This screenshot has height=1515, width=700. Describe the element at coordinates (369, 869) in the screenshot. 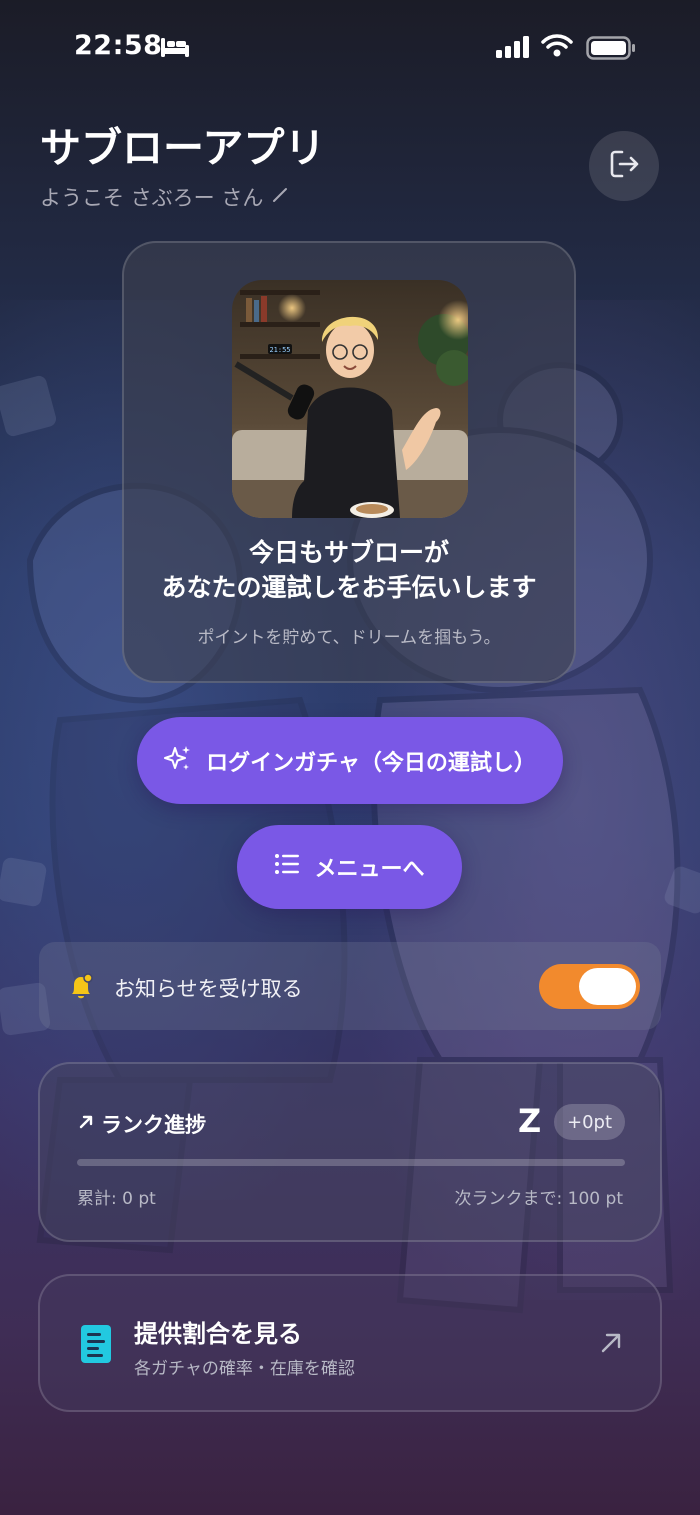

I see `menu-button-label: メニューへ` at that location.